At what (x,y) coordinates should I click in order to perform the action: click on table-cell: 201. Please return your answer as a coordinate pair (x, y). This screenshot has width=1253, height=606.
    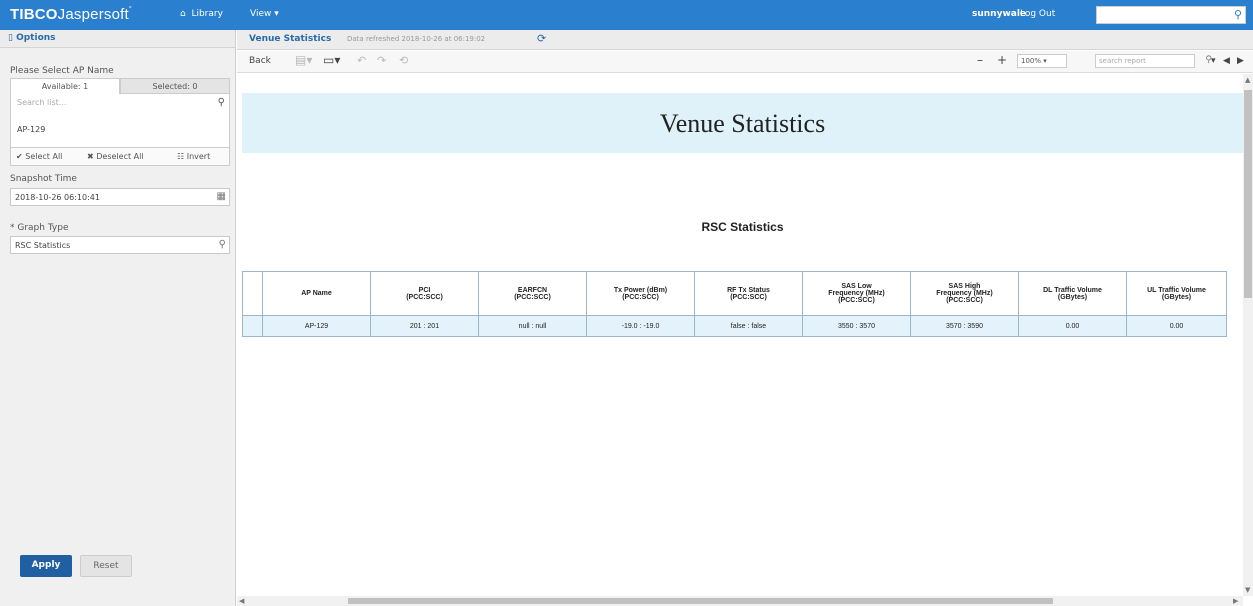
    Looking at the image, I should click on (424, 326).